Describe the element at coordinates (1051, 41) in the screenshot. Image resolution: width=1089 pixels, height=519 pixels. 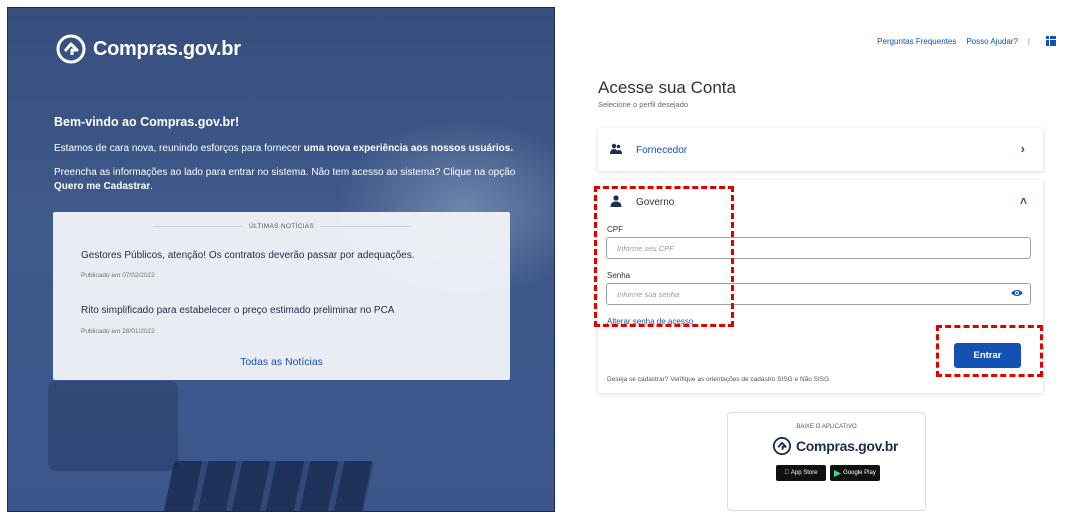
I see `apps-grid-icon` at that location.